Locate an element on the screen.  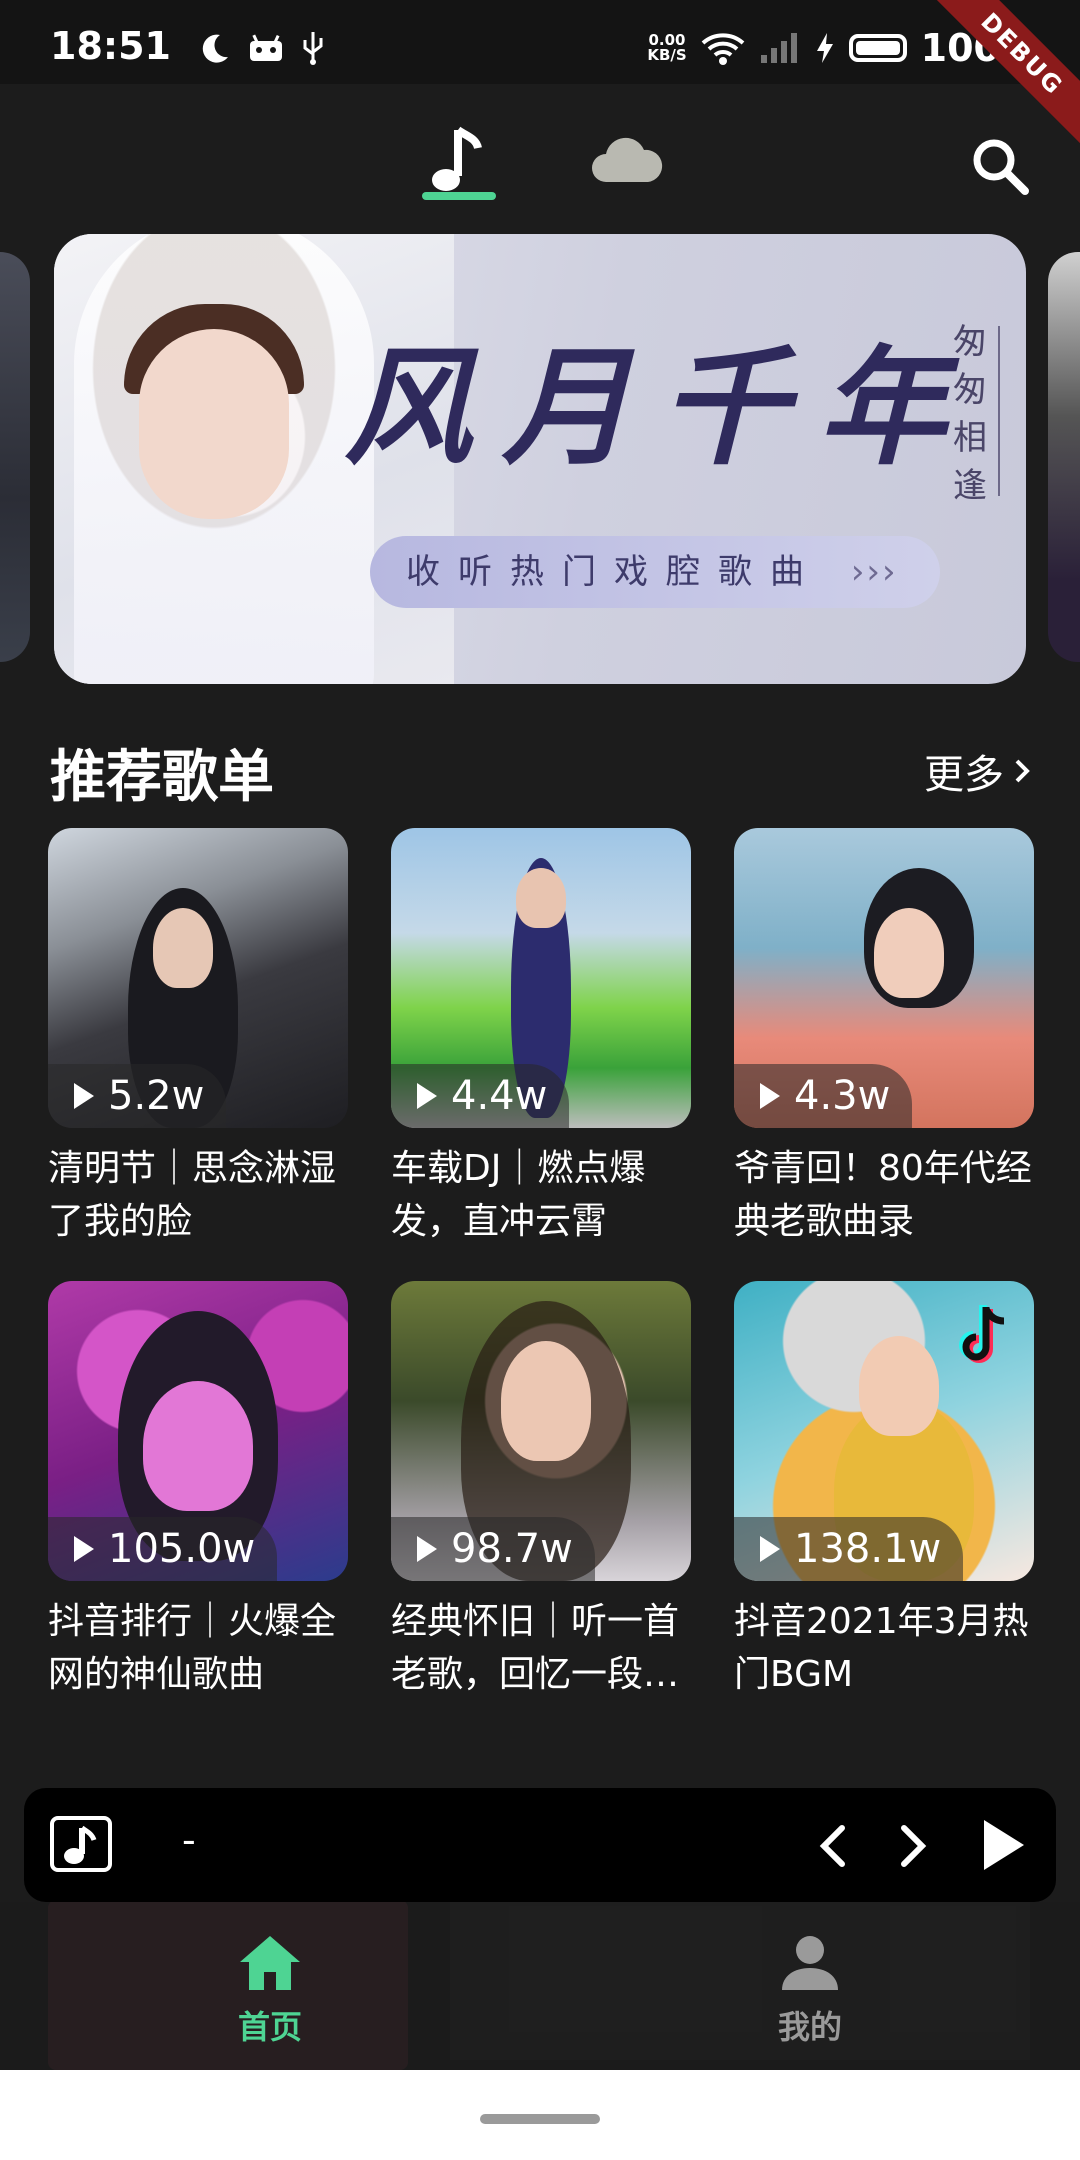
play-count: 4.3w is located at coordinates (842, 1096).